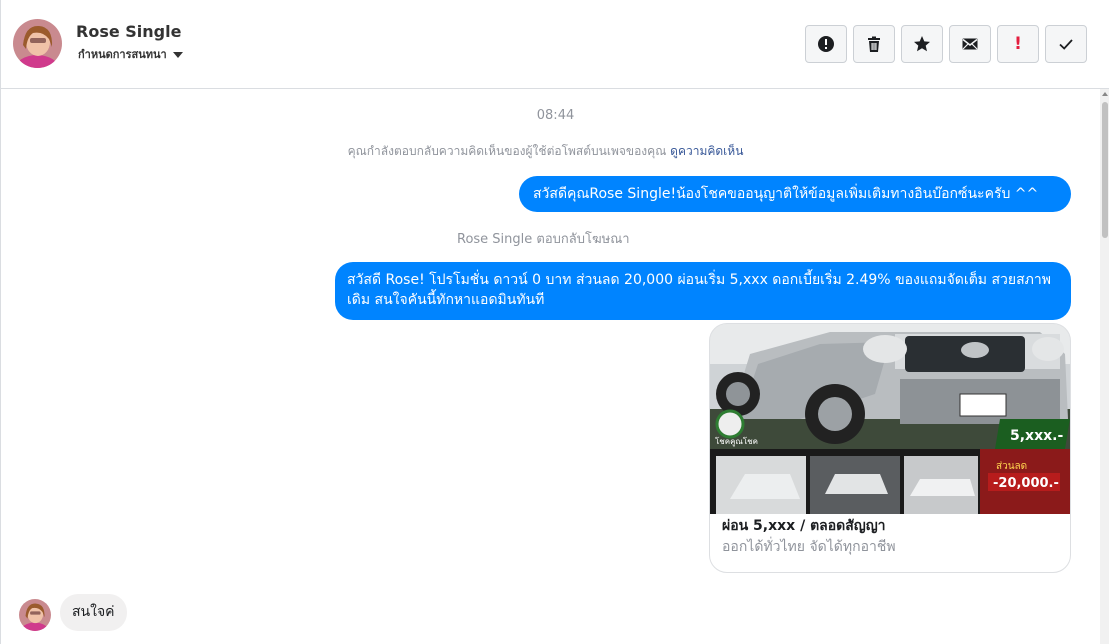 Image resolution: width=1109 pixels, height=644 pixels. What do you see at coordinates (946, 44) in the screenshot?
I see `header-action-toolbar: !` at bounding box center [946, 44].